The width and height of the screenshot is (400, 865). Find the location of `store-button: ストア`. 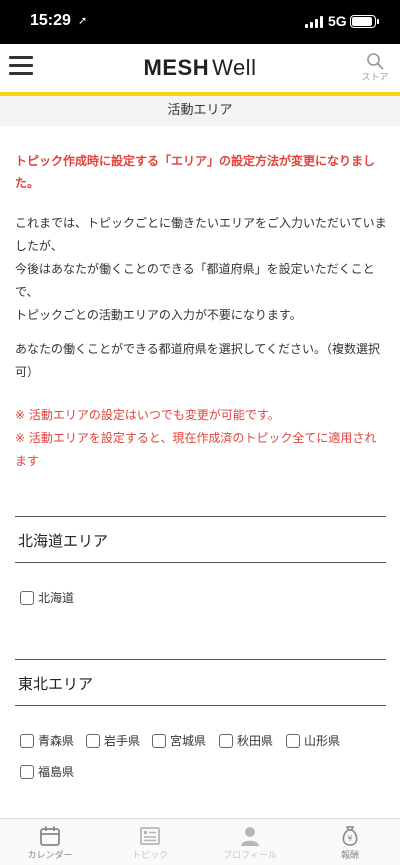

store-button: ストア is located at coordinates (375, 67).